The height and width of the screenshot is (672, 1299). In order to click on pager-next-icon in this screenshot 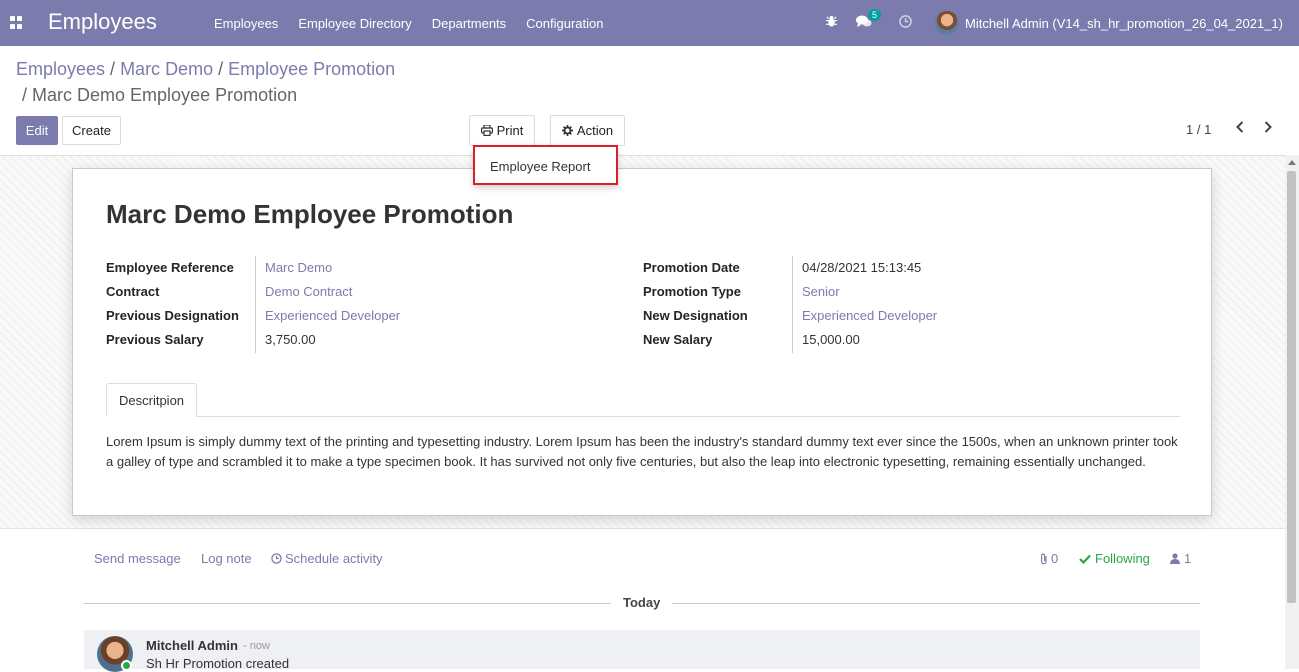, I will do `click(1268, 129)`.